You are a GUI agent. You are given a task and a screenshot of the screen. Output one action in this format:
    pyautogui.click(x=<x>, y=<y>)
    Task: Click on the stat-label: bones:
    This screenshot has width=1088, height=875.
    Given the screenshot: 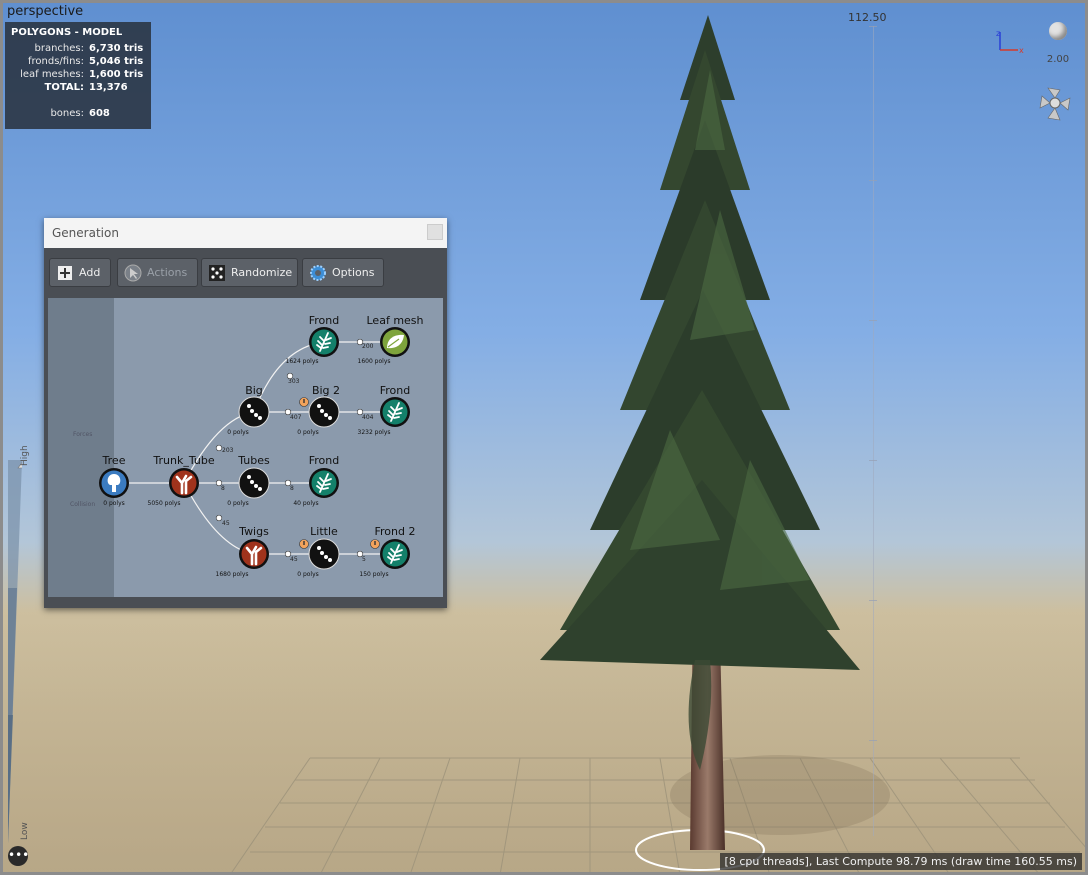 What is the action you would take?
    pyautogui.click(x=67, y=113)
    